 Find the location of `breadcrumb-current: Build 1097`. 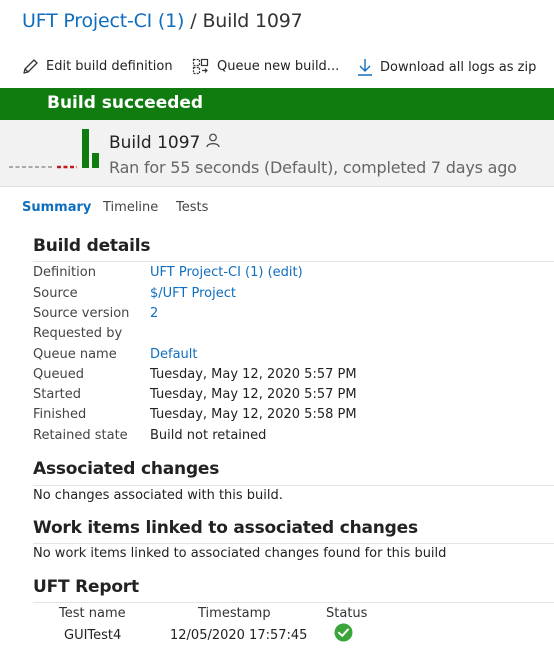

breadcrumb-current: Build 1097 is located at coordinates (252, 21).